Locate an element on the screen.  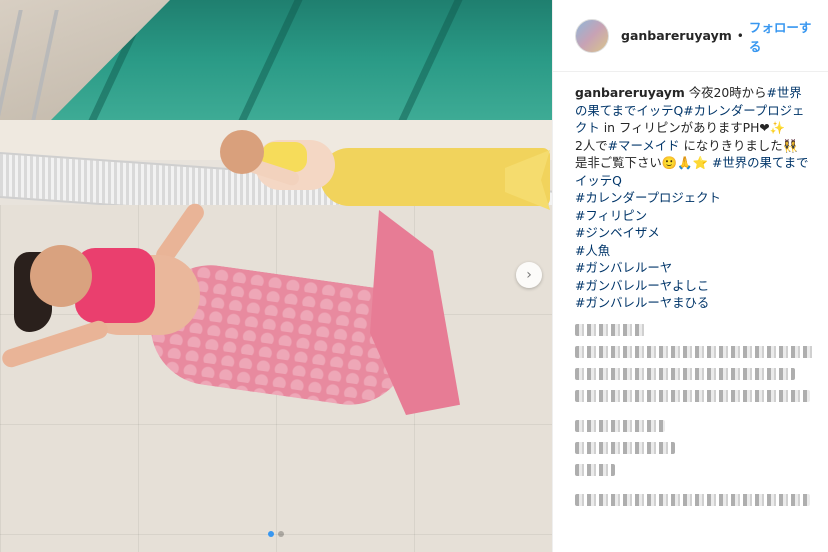
avatar is located at coordinates (592, 35).